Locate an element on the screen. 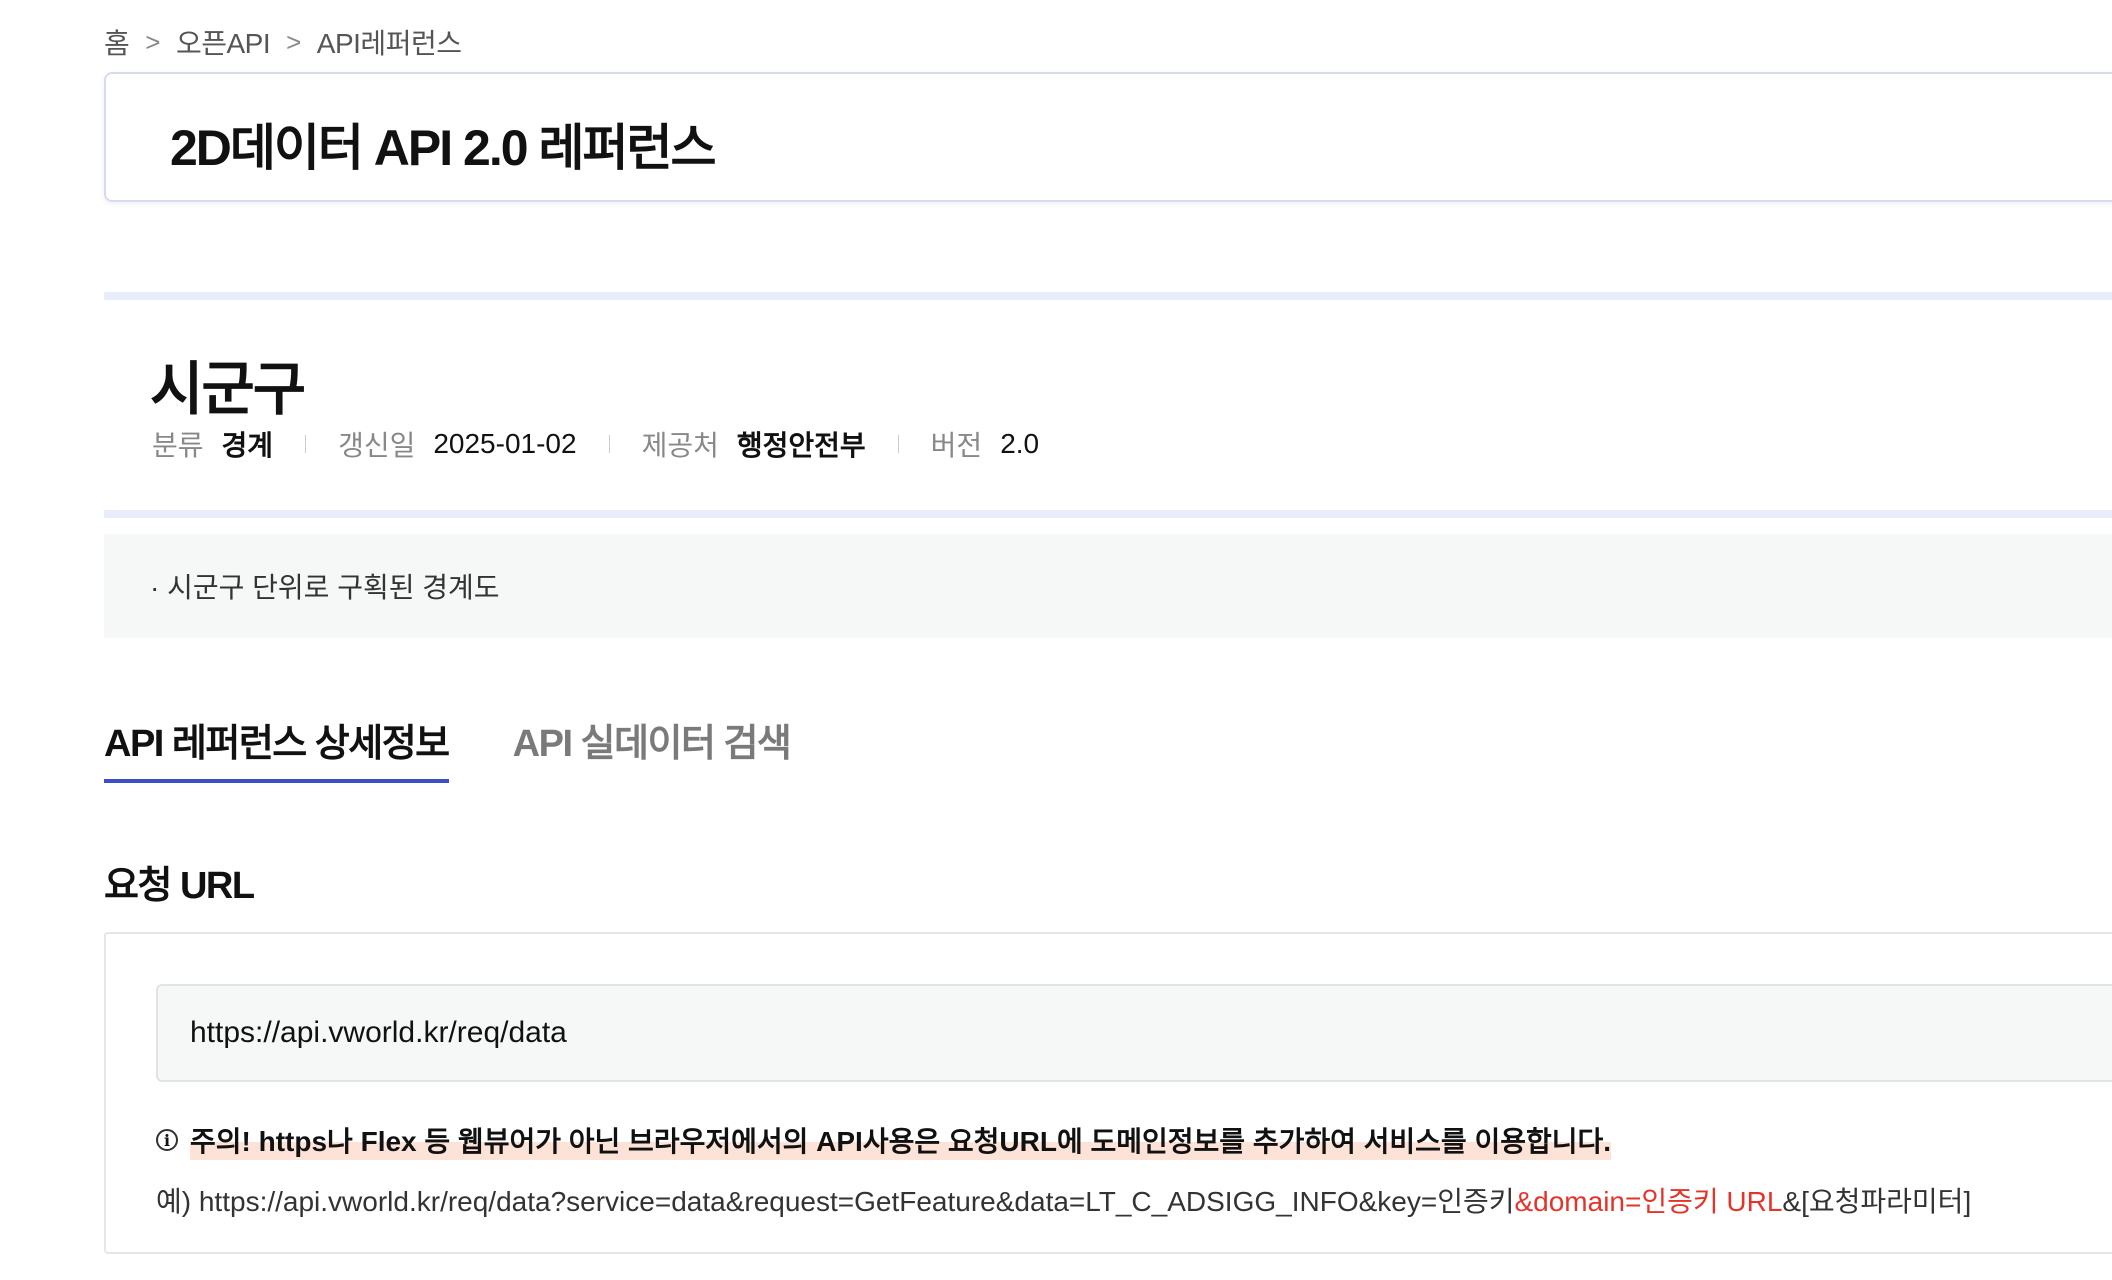  tab-api-reference-detail: API 레퍼런스 상세정보 is located at coordinates (277, 747).